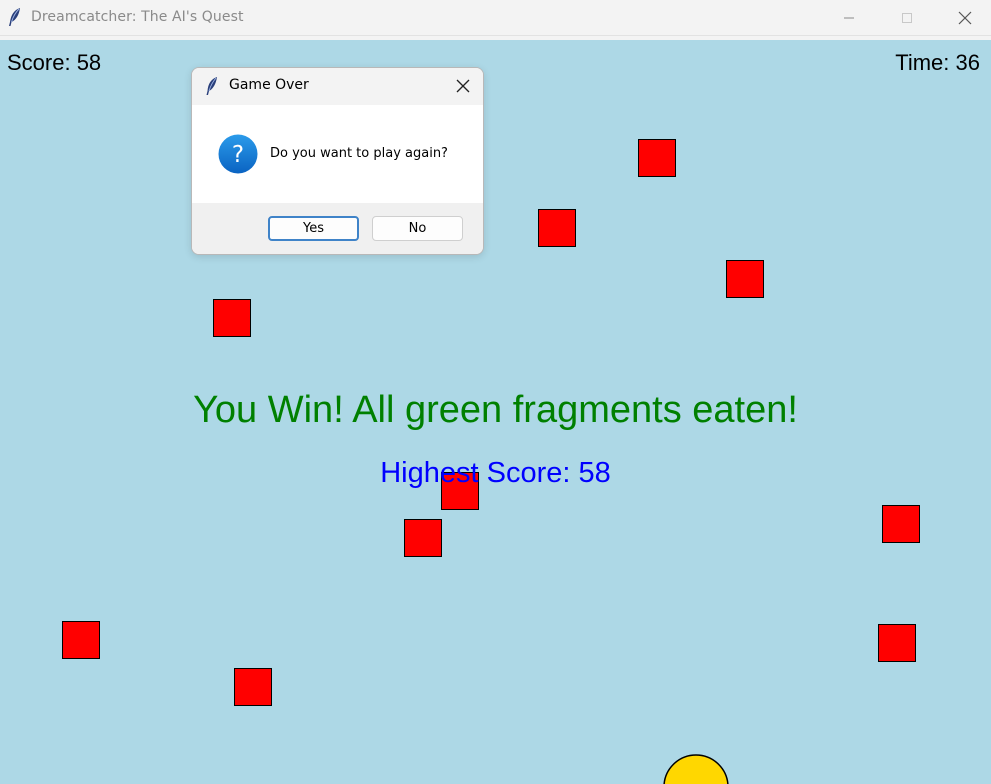 The image size is (991, 784). Describe the element at coordinates (137, 17) in the screenshot. I see `window-title: Dreamcatcher: The AI's Quest` at that location.